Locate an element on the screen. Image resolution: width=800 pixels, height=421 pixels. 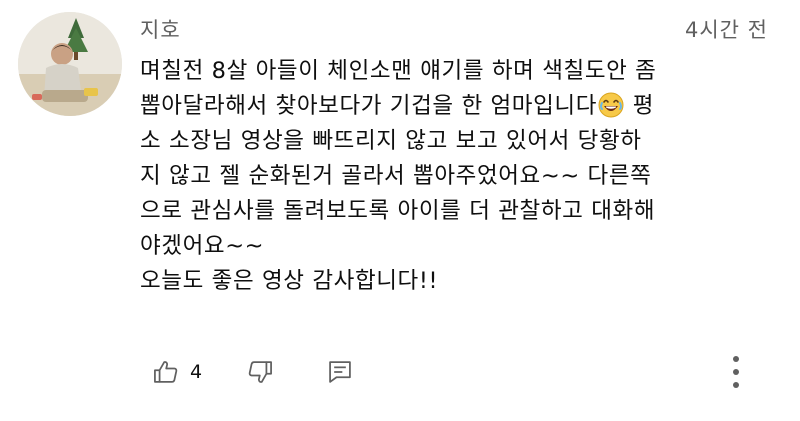
comment-timestamp: 4시간 전 is located at coordinates (726, 29).